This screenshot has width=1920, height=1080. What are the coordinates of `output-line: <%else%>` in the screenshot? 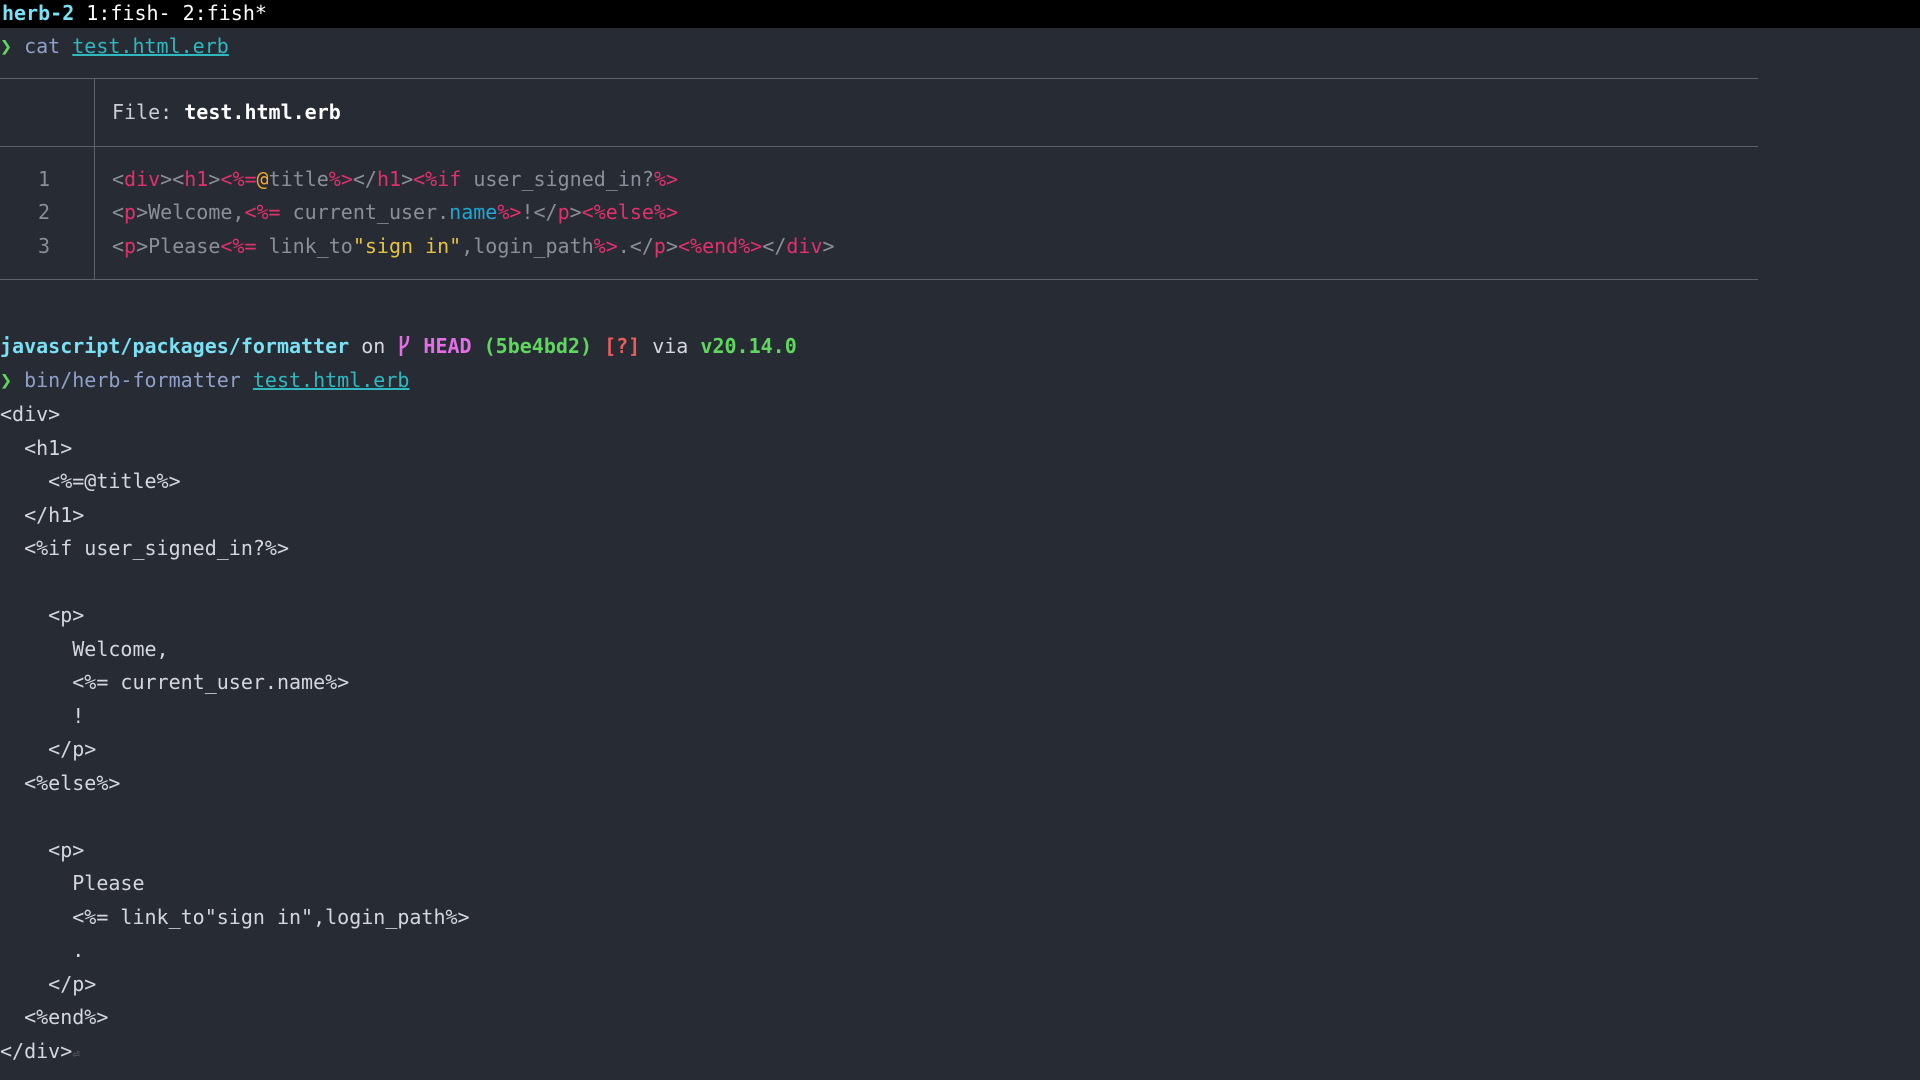 It's located at (60, 782).